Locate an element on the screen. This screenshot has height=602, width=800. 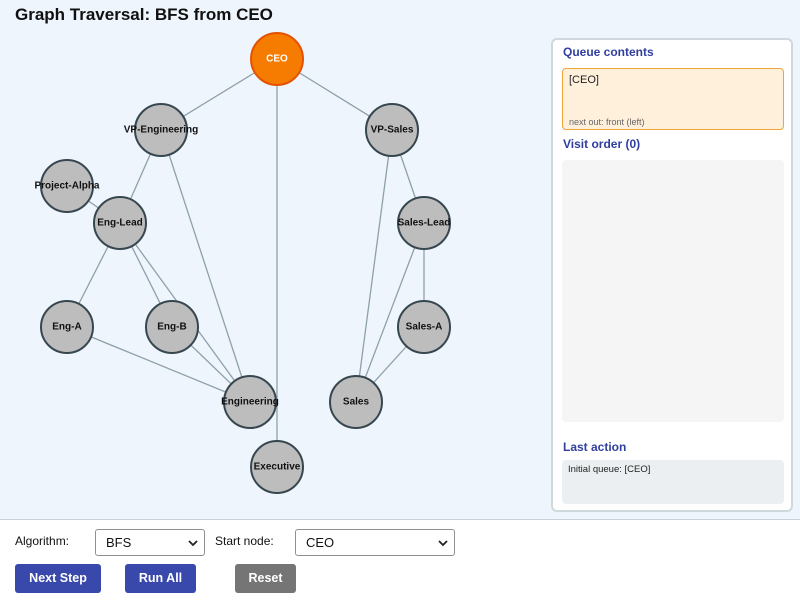
node-label: CEO is located at coordinates (277, 59).